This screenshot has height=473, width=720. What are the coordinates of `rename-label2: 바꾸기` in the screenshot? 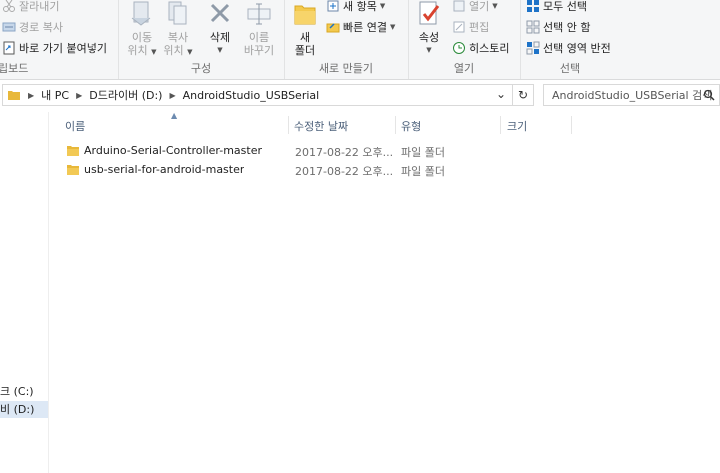 It's located at (259, 50).